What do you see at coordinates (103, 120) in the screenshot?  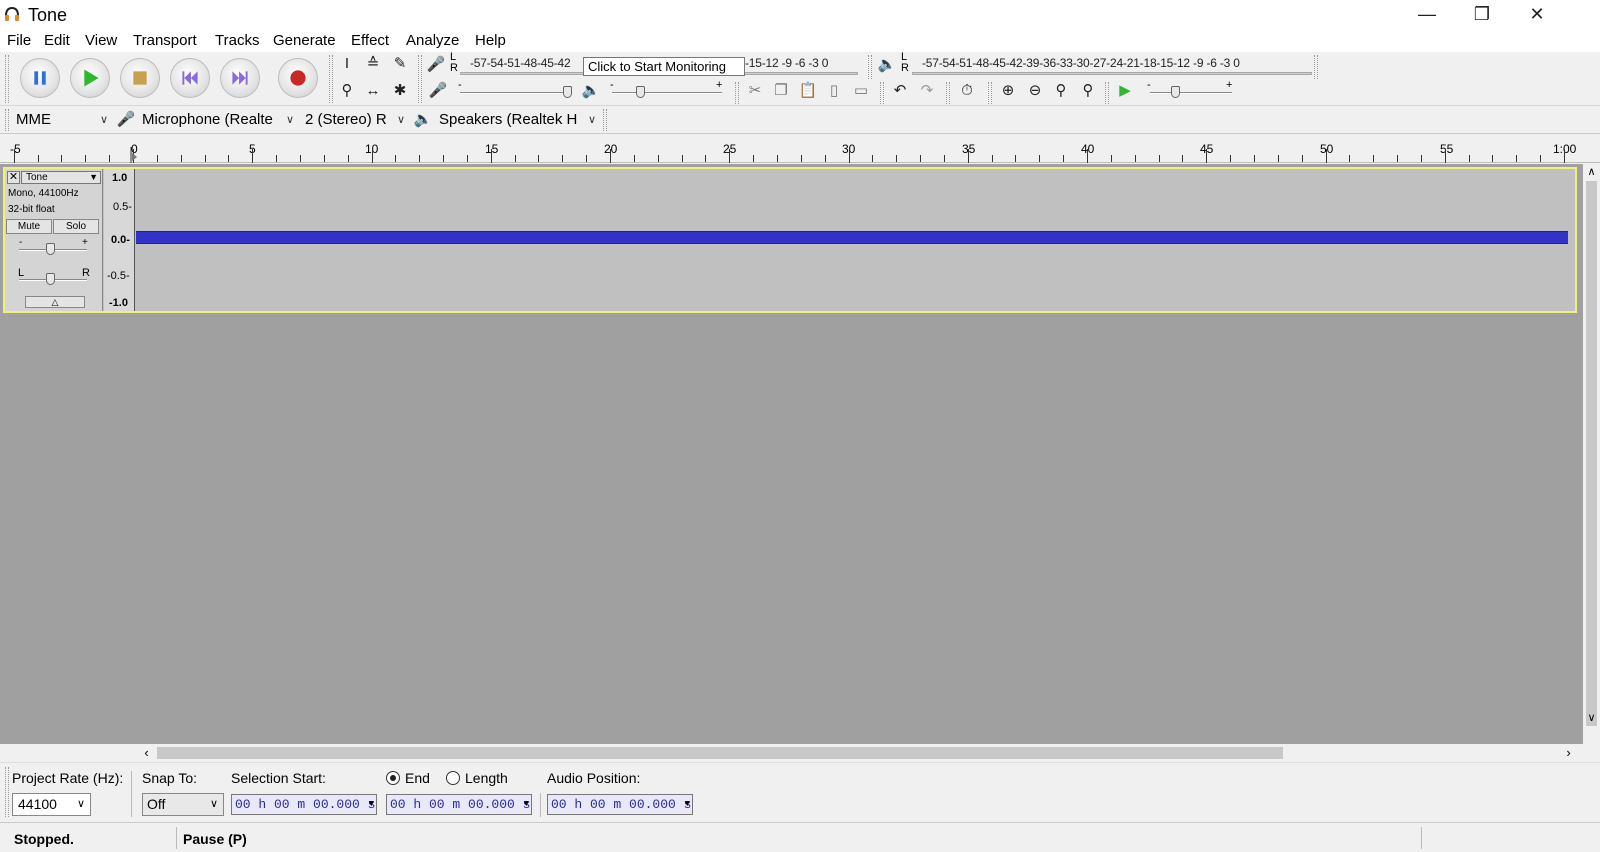 I see `chevron-down-icon: ∨` at bounding box center [103, 120].